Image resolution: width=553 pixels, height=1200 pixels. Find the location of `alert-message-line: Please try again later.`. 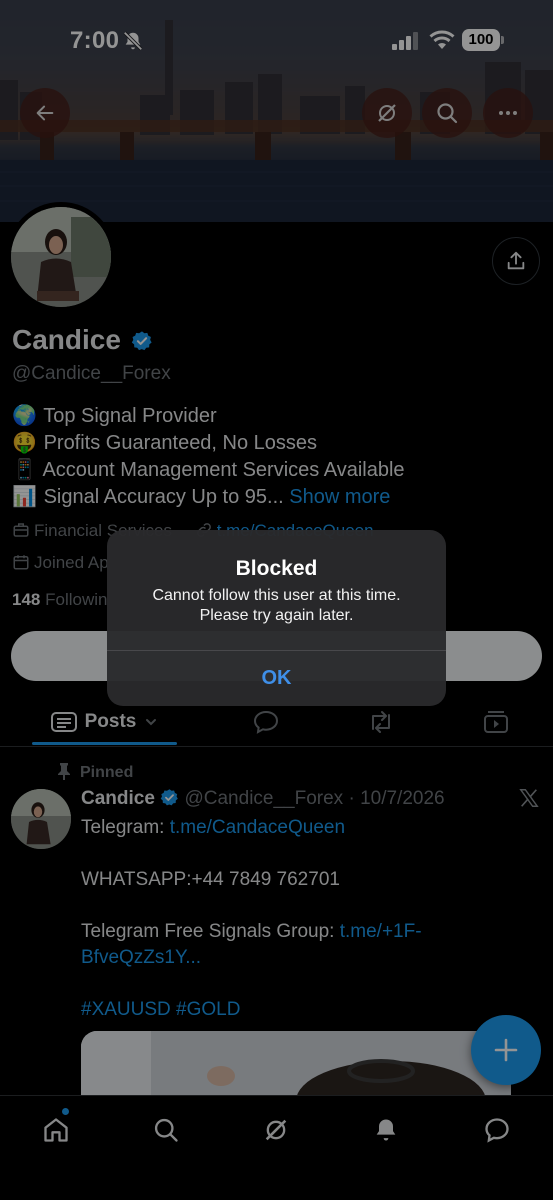

alert-message-line: Please try again later. is located at coordinates (276, 615).